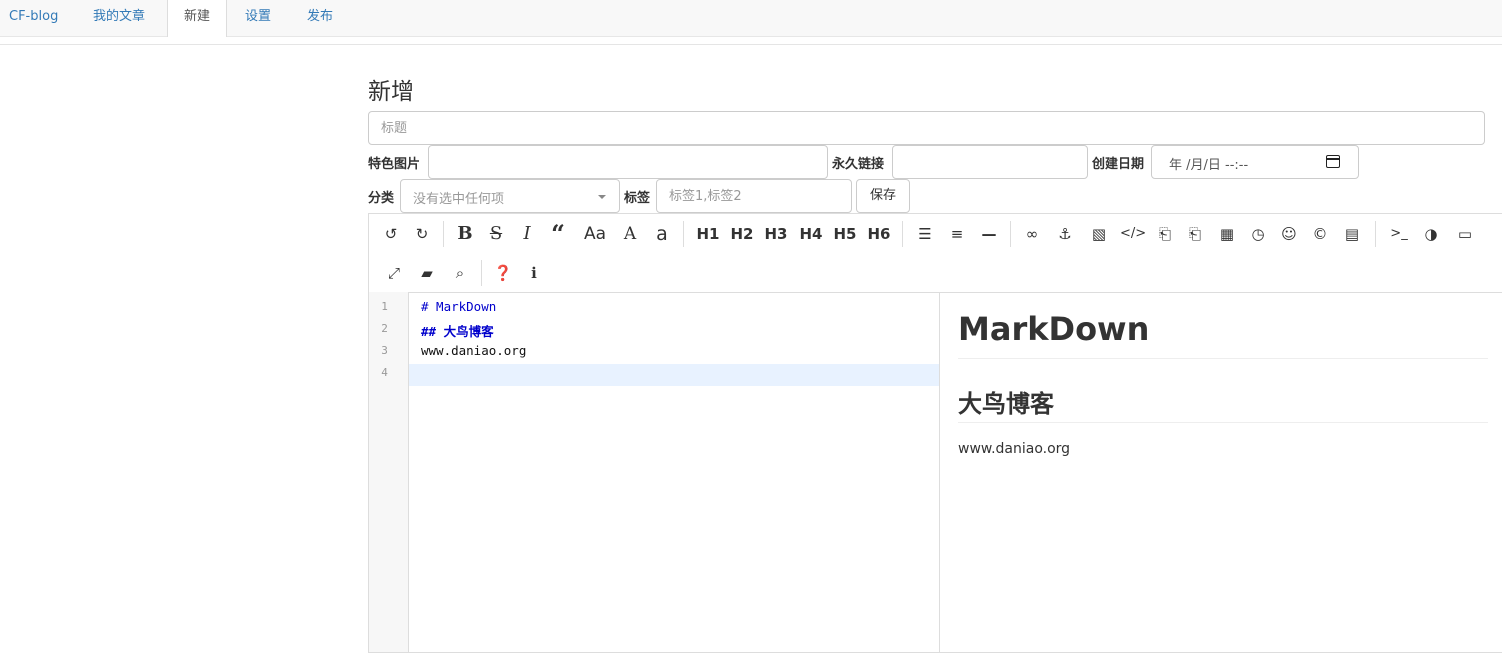 The width and height of the screenshot is (1502, 653). Describe the element at coordinates (459, 199) in the screenshot. I see `category-placeholder: 没有选中任何项` at that location.